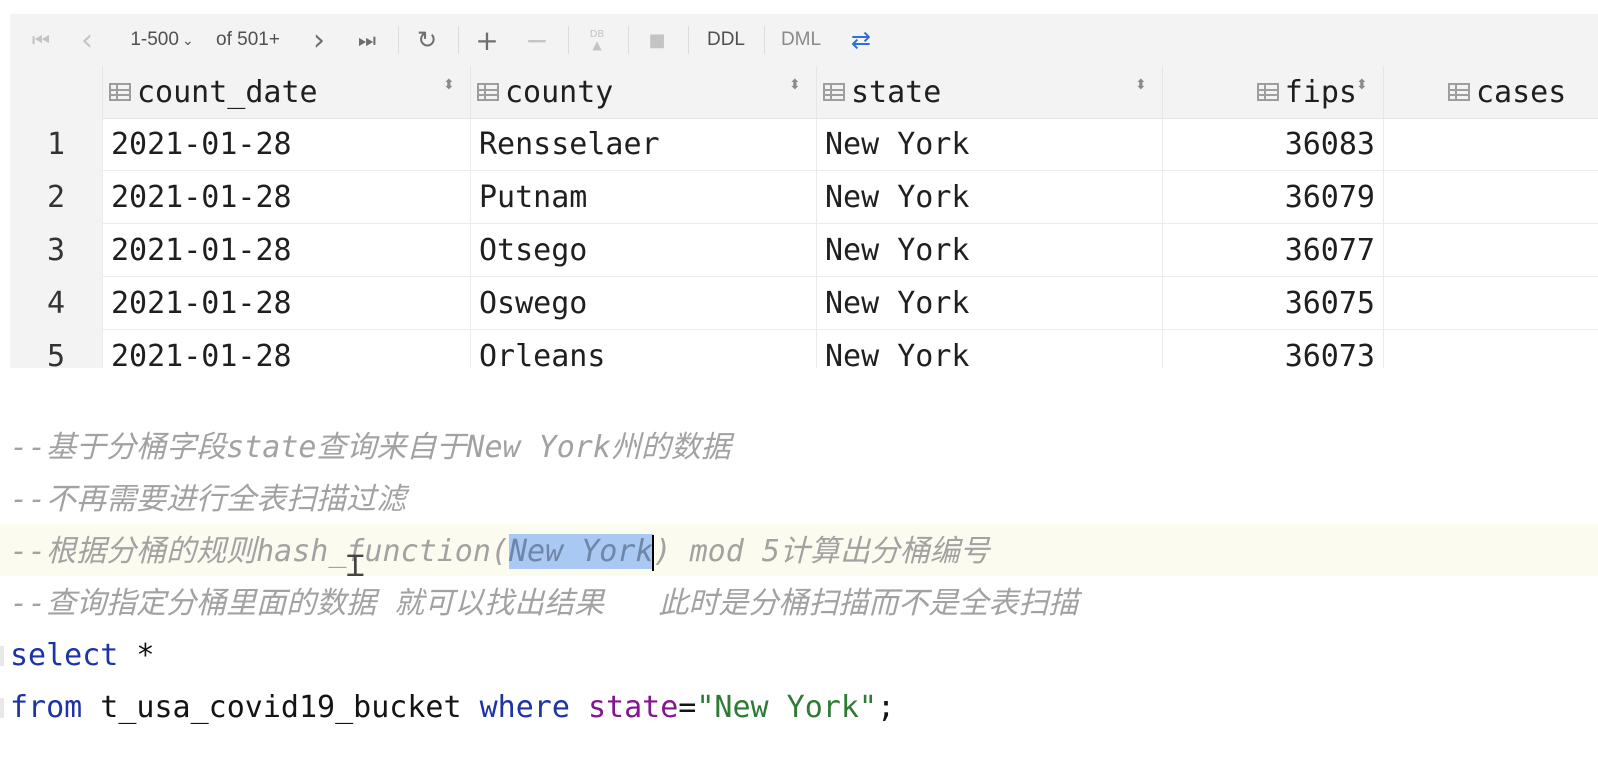 The image size is (1598, 772). I want to click on cell-fips: 36073, so click(1273, 349).